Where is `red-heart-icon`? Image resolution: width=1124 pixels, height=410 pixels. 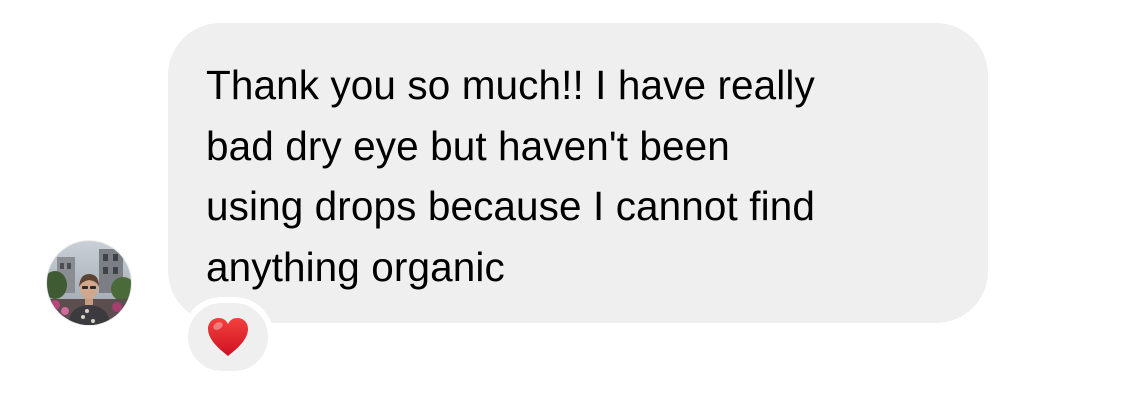 red-heart-icon is located at coordinates (228, 337).